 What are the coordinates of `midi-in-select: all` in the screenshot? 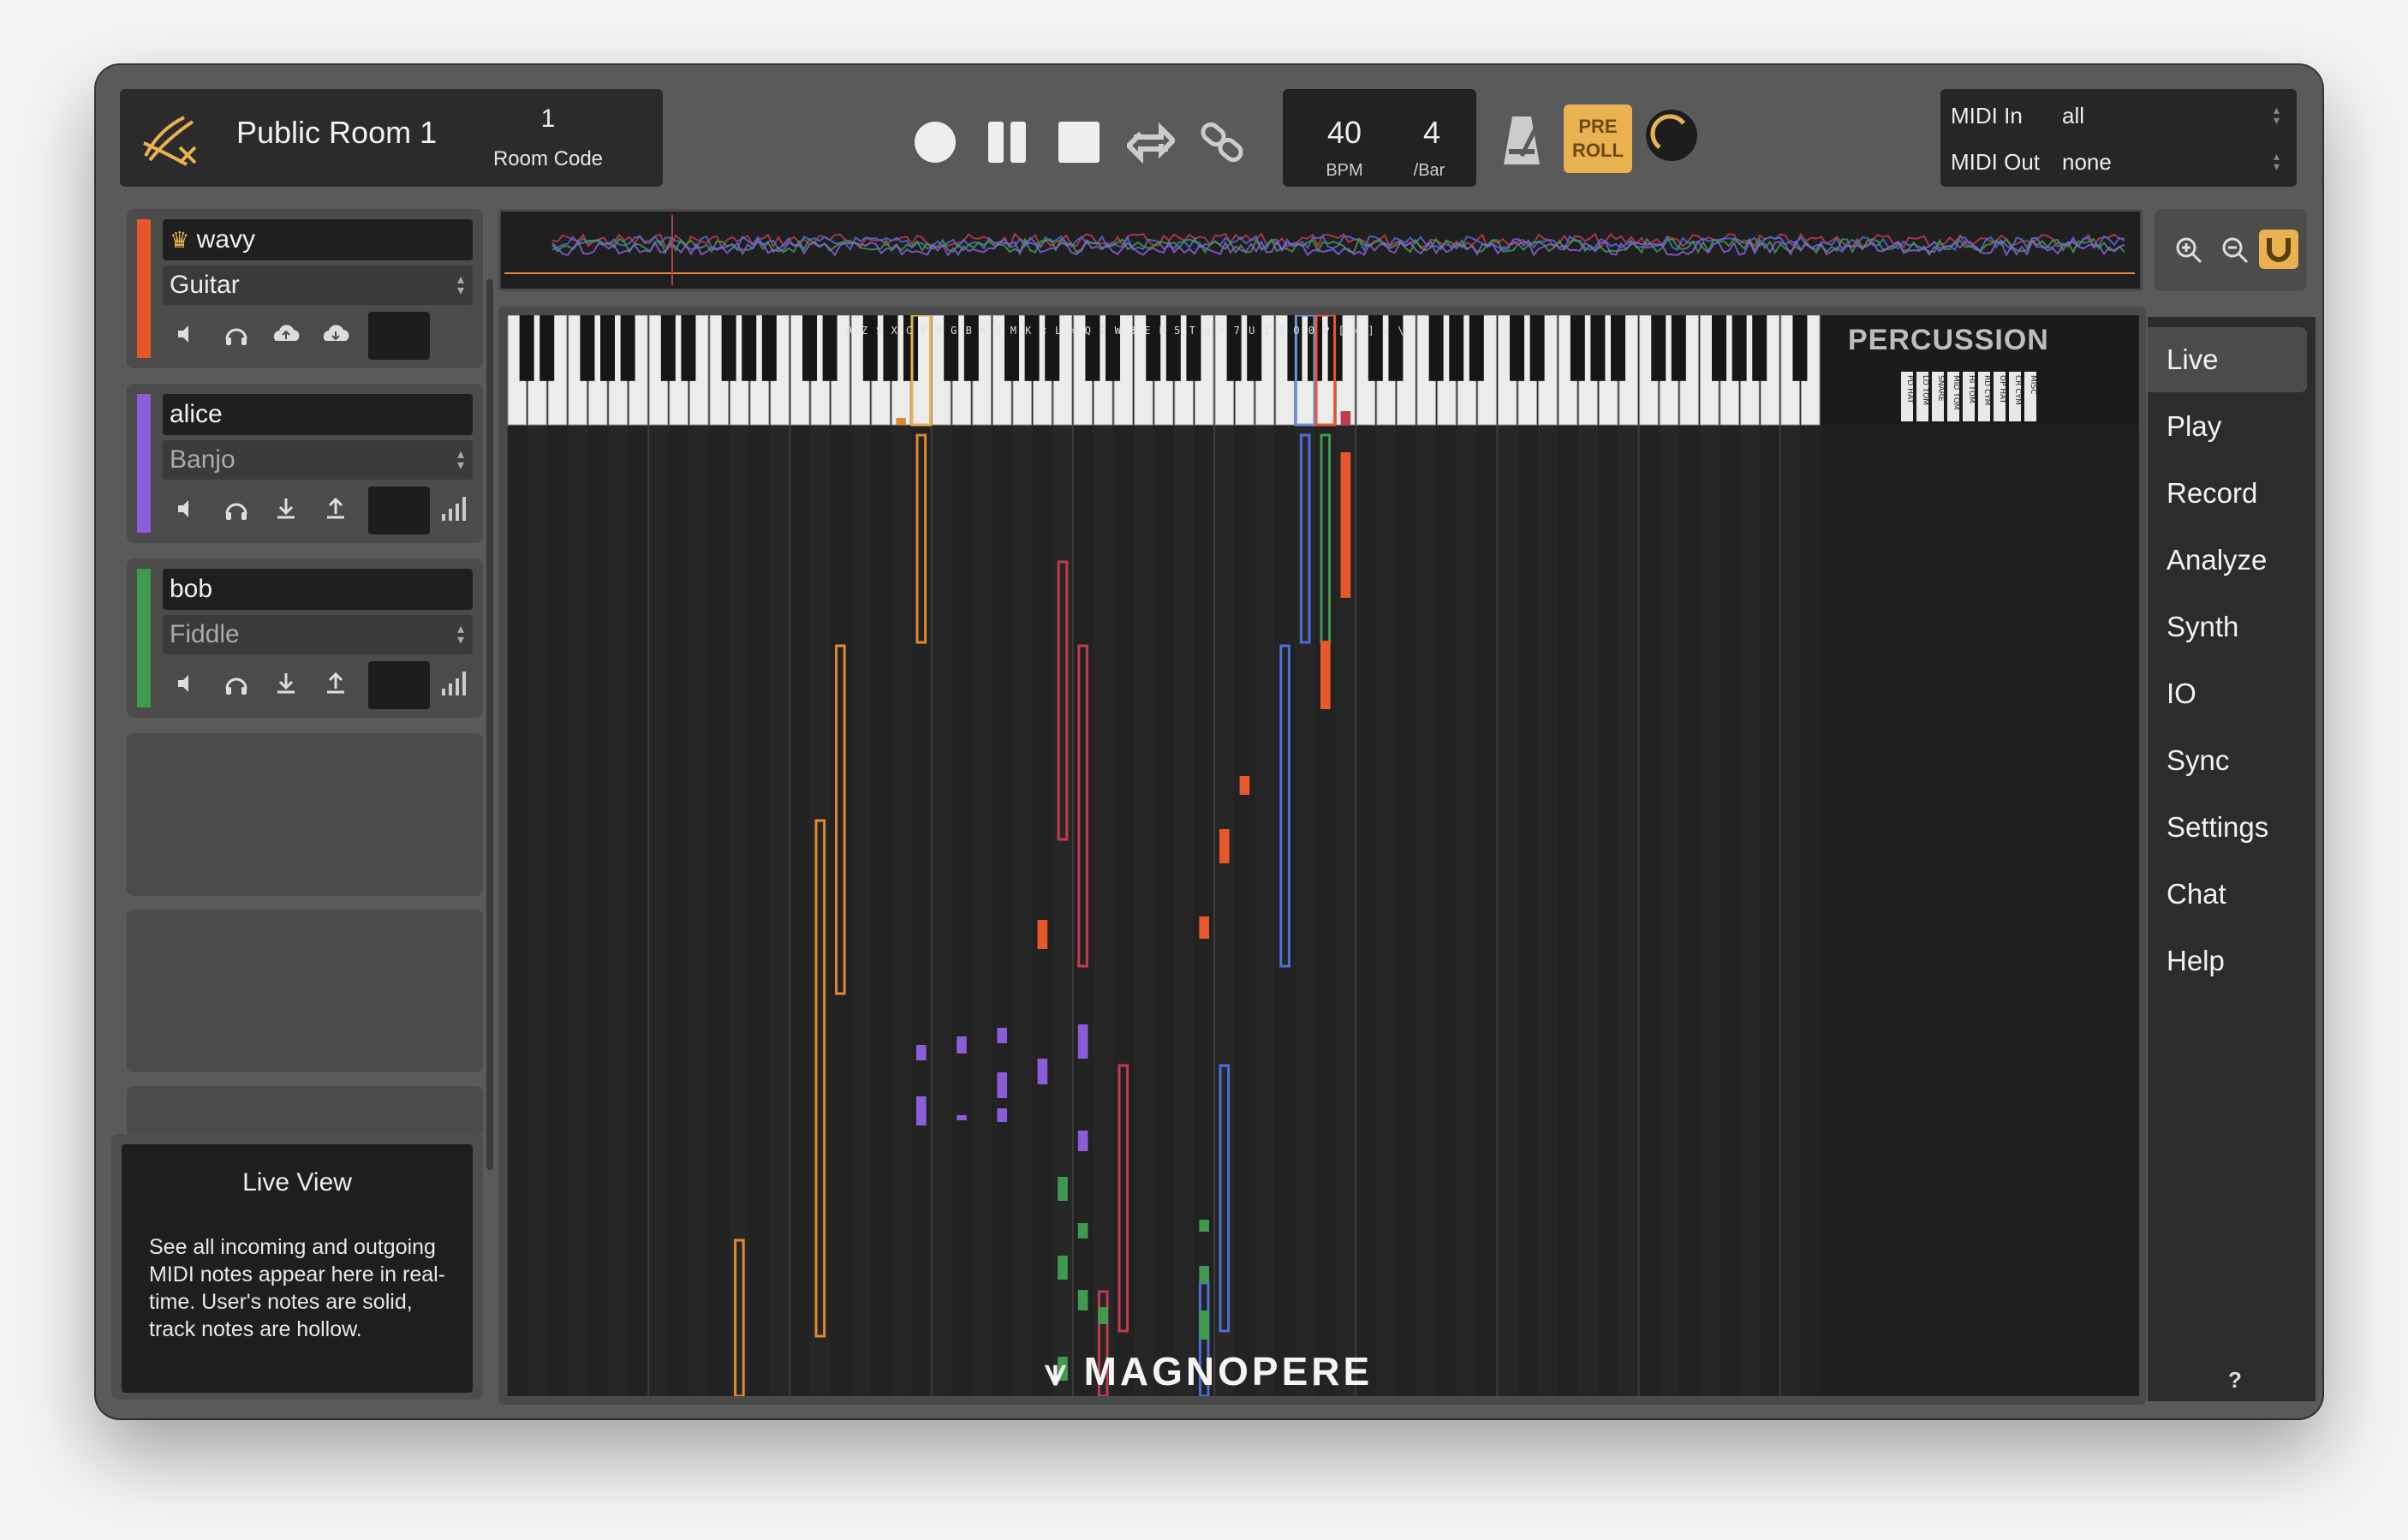 It's located at (2173, 116).